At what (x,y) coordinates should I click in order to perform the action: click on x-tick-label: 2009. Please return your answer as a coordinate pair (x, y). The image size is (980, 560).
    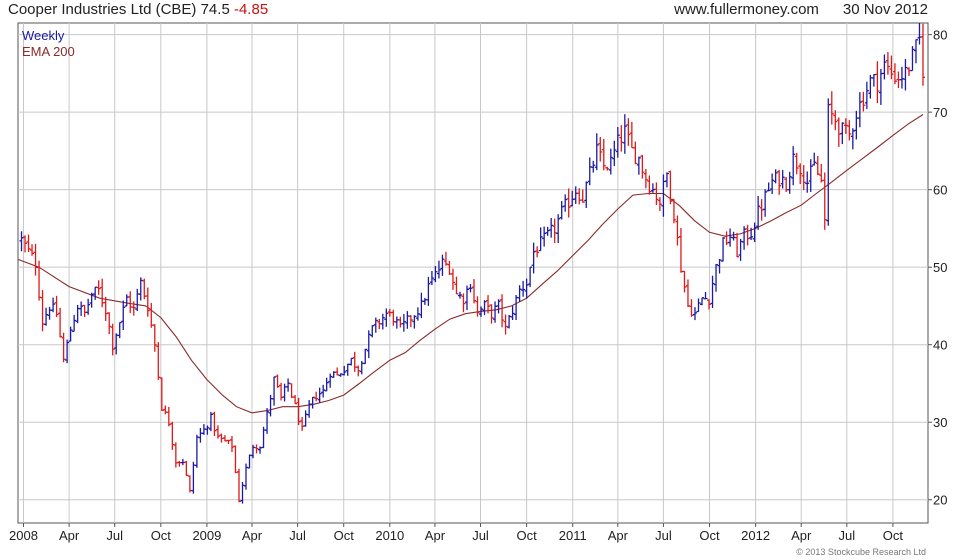
    Looking at the image, I should click on (206, 535).